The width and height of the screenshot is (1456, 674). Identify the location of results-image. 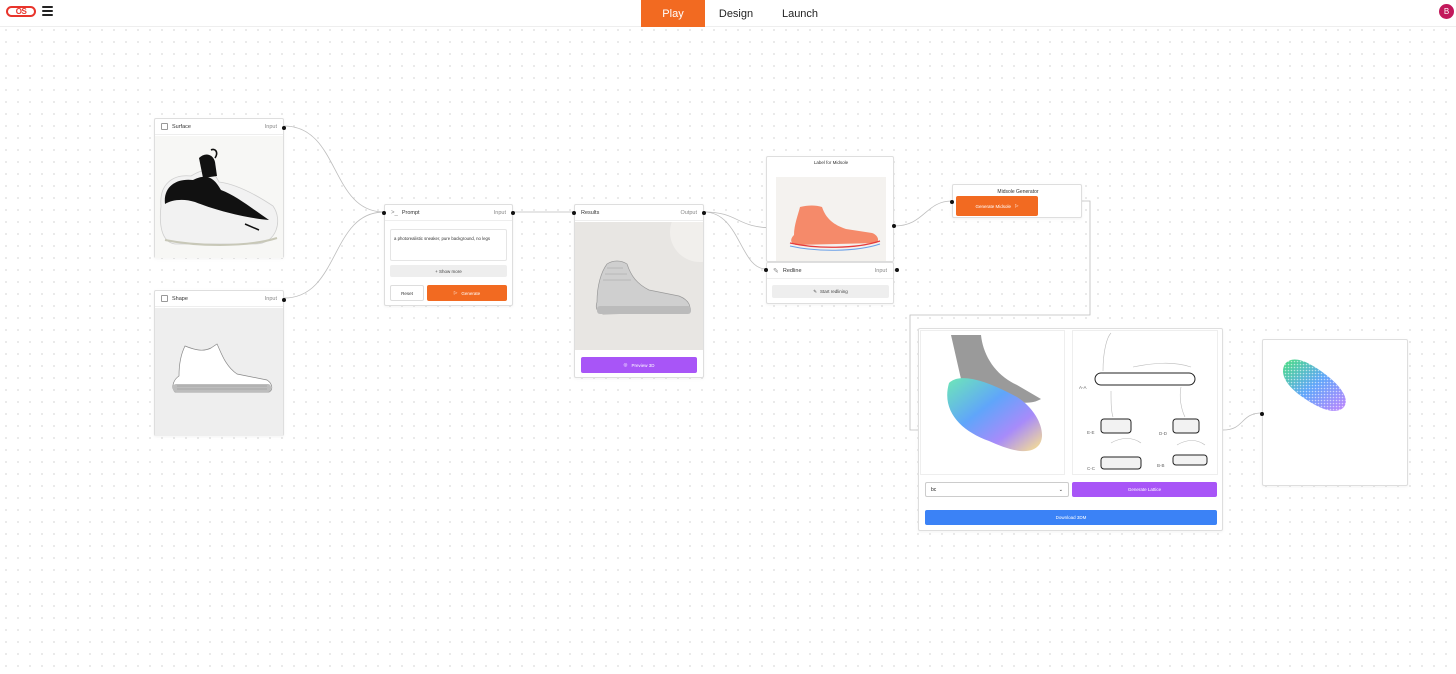
(639, 286).